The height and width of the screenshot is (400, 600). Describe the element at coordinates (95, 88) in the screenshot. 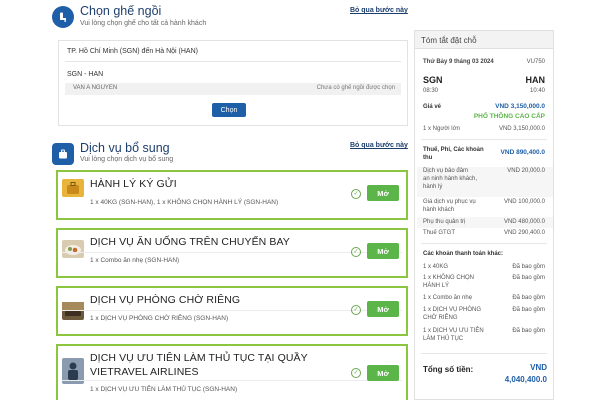

I see `passenger-name: VAN A NGUYEN` at that location.